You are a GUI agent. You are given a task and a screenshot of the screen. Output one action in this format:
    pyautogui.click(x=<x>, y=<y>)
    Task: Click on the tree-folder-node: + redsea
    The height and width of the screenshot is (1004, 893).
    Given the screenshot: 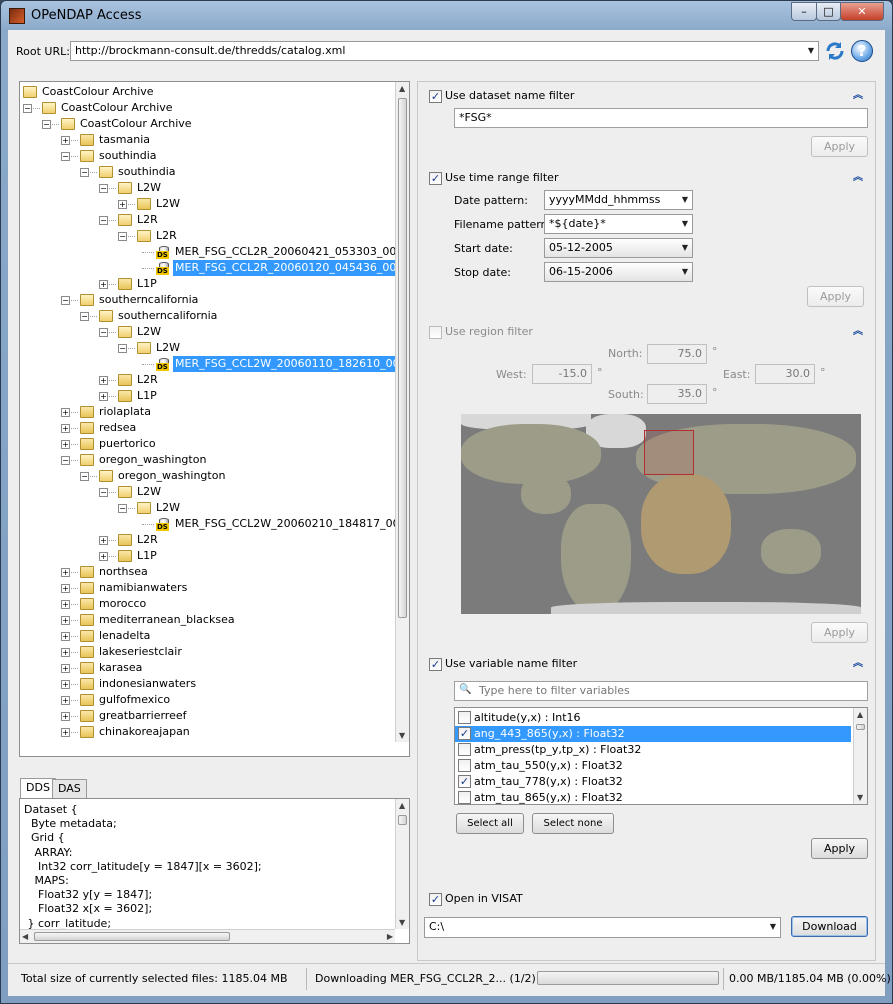 What is the action you would take?
    pyautogui.click(x=208, y=428)
    